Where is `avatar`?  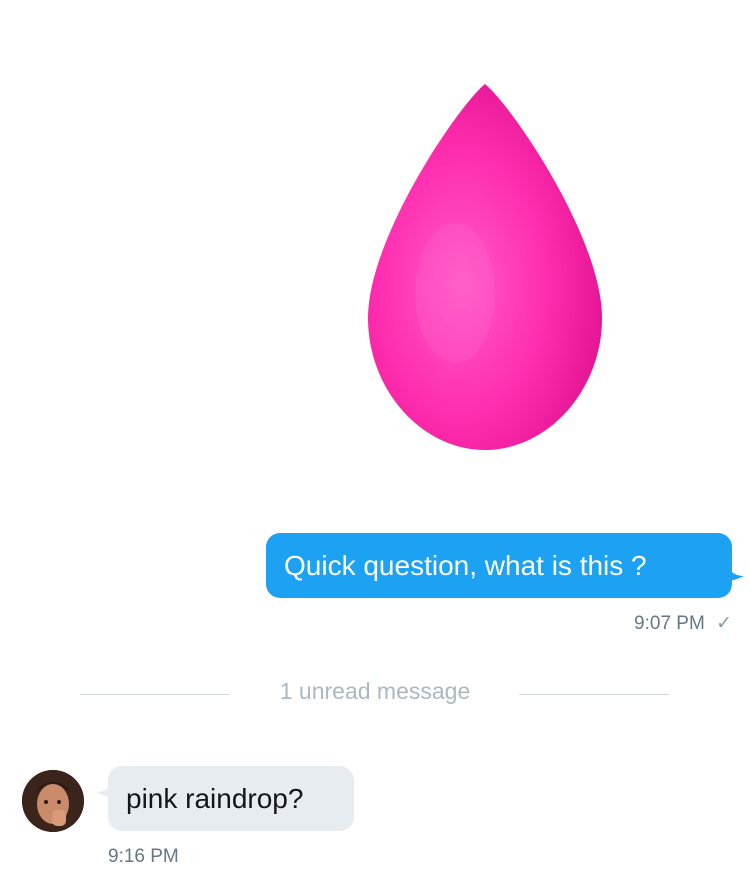 avatar is located at coordinates (53, 801).